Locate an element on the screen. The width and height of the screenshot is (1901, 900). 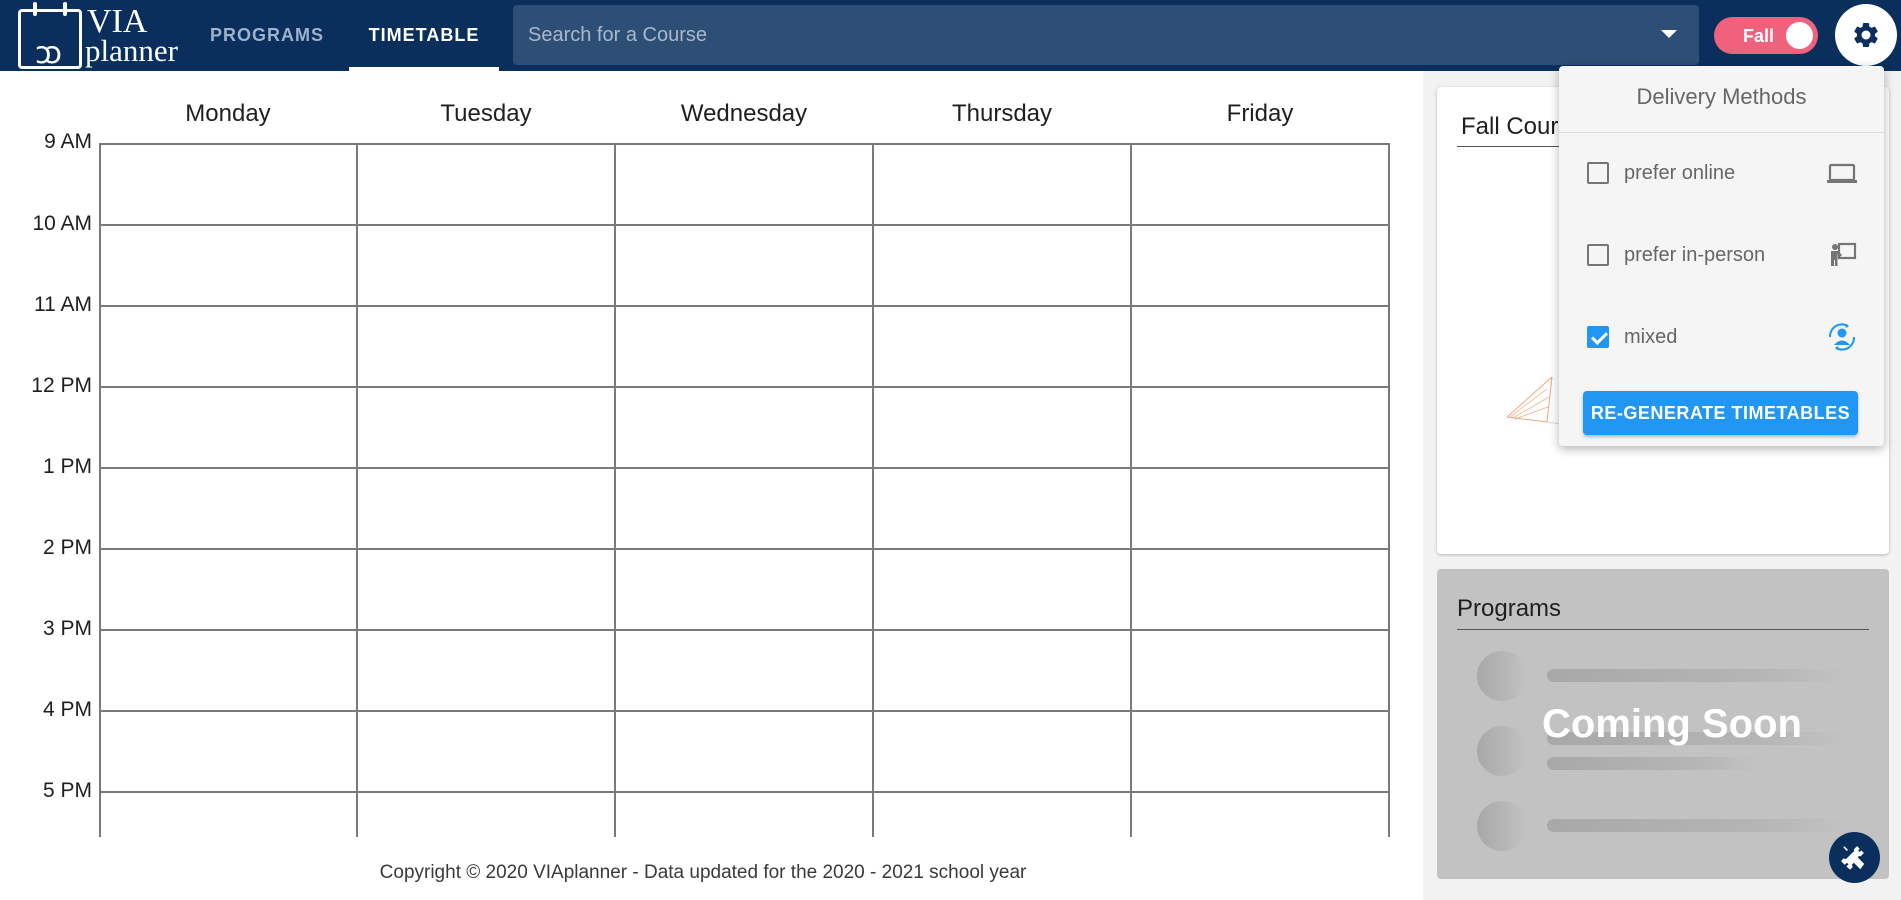
gear-icon is located at coordinates (1866, 34).